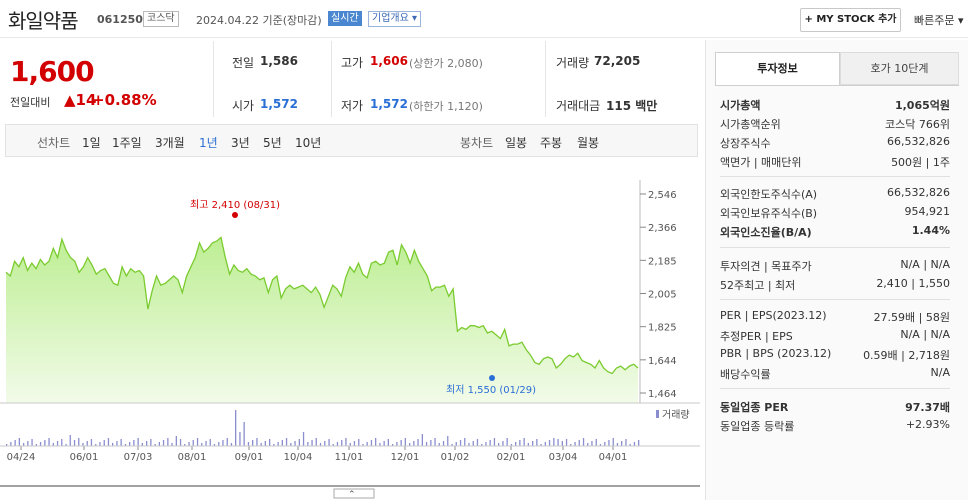 The width and height of the screenshot is (968, 500). What do you see at coordinates (573, 63) in the screenshot?
I see `volume-label: 거래량` at bounding box center [573, 63].